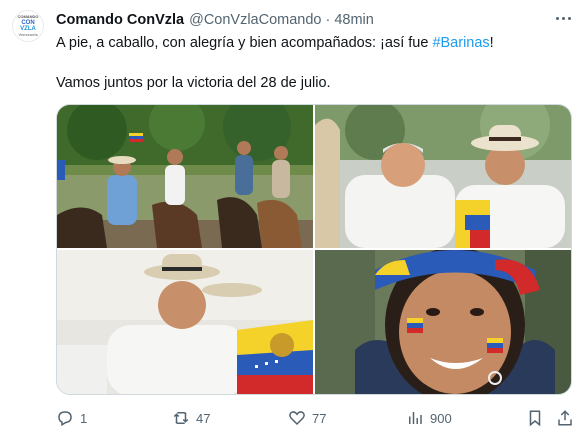  I want to click on more-options-icon, so click(563, 18).